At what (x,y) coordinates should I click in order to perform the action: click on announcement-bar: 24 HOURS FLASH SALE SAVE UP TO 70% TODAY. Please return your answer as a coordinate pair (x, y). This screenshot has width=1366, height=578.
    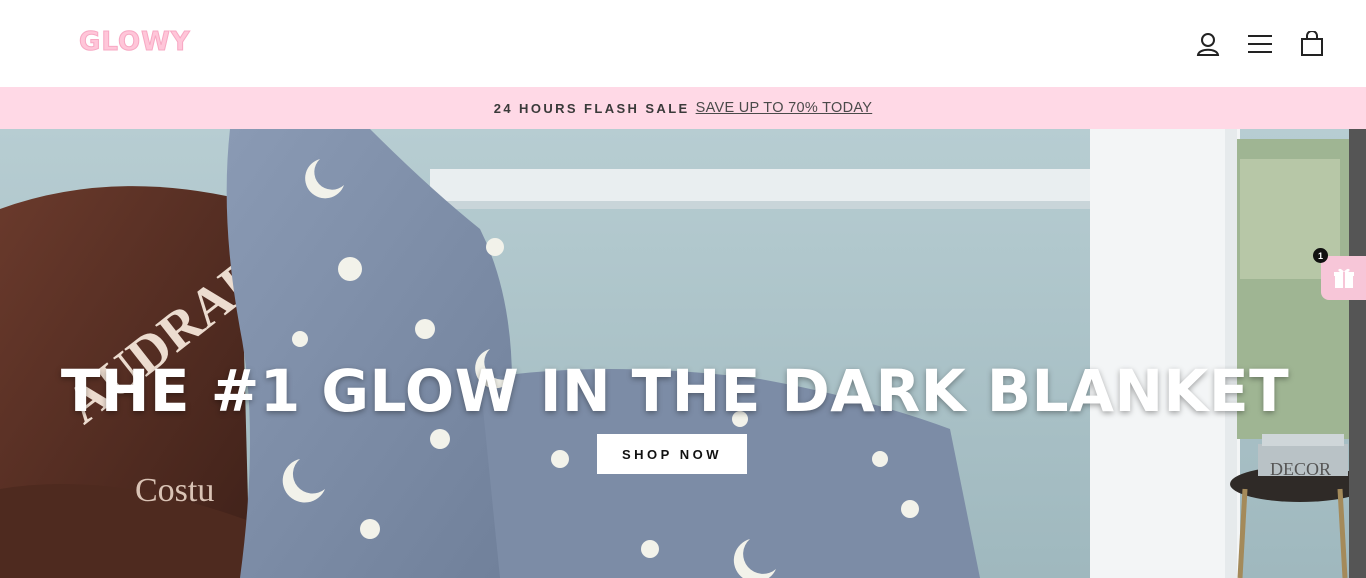
    Looking at the image, I should click on (683, 108).